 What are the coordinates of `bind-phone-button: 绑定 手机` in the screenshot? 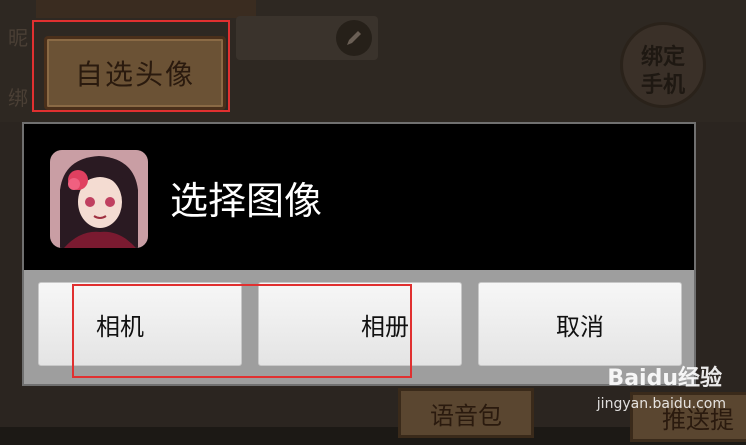 It's located at (663, 65).